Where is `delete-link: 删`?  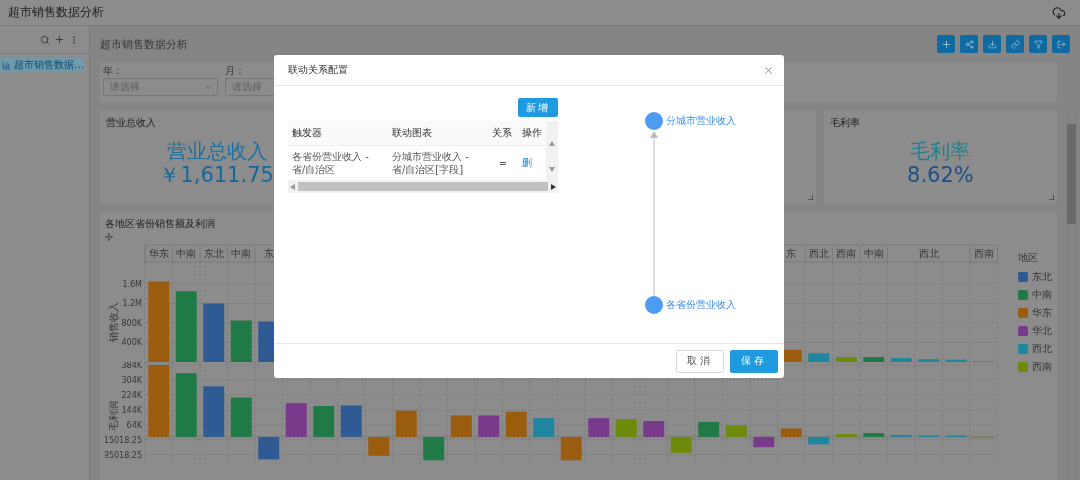 delete-link: 删 is located at coordinates (532, 163).